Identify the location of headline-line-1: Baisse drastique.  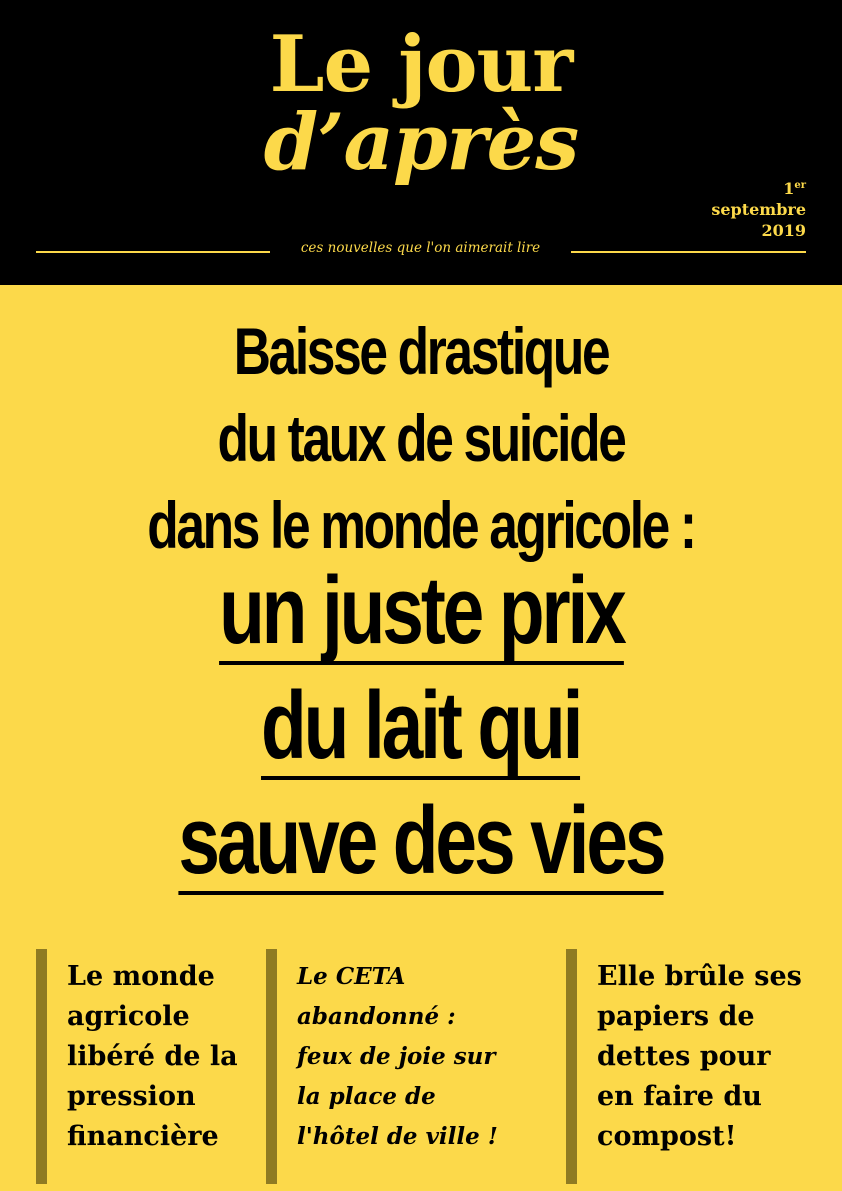
(422, 351).